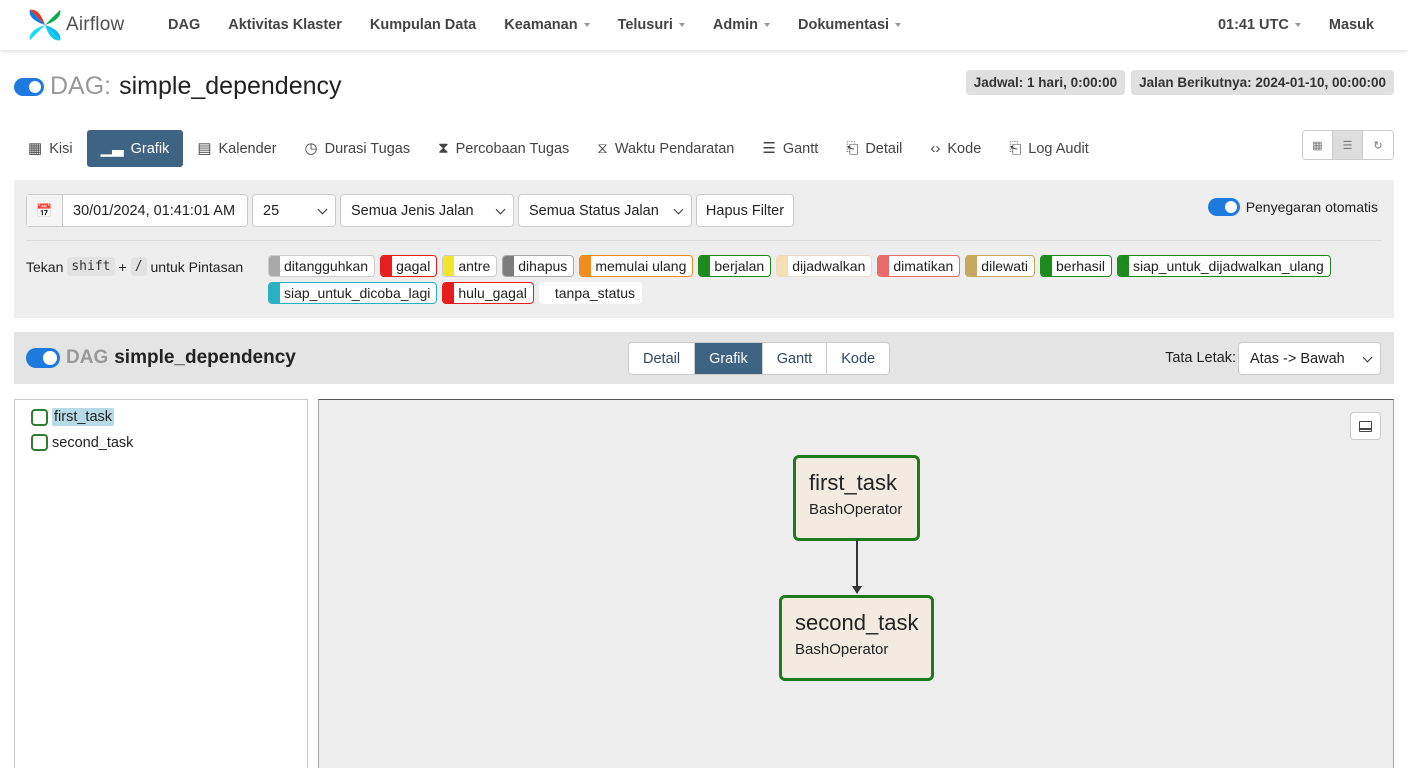  What do you see at coordinates (197, 266) in the screenshot?
I see `shortcut-suffix: untuk Pintasan` at bounding box center [197, 266].